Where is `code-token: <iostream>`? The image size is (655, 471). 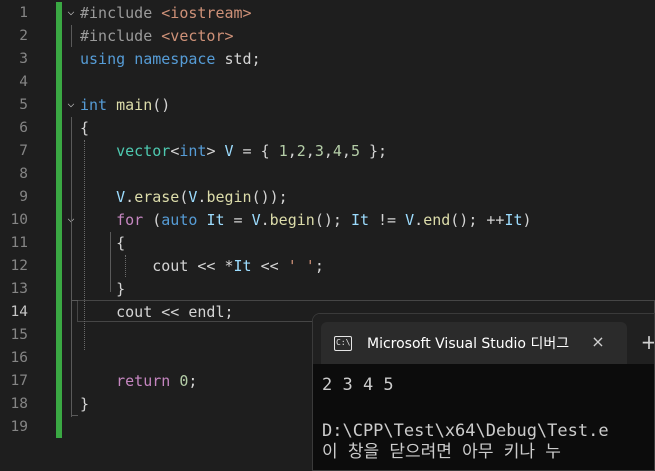
code-token: <iostream> is located at coordinates (206, 13).